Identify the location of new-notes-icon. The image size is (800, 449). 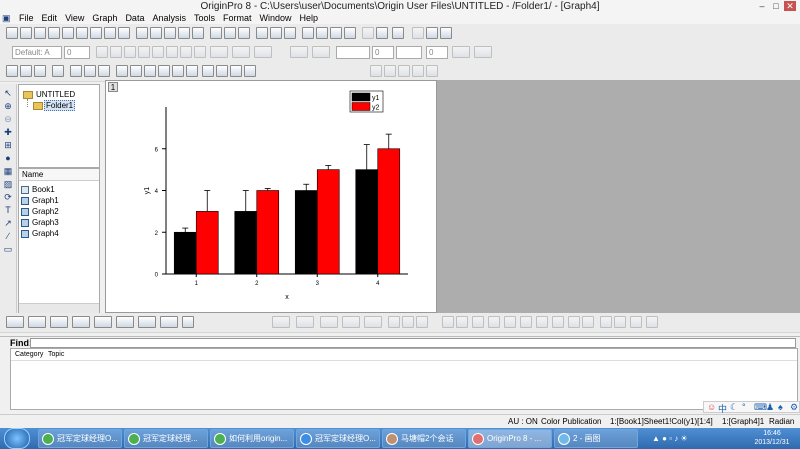
(110, 33).